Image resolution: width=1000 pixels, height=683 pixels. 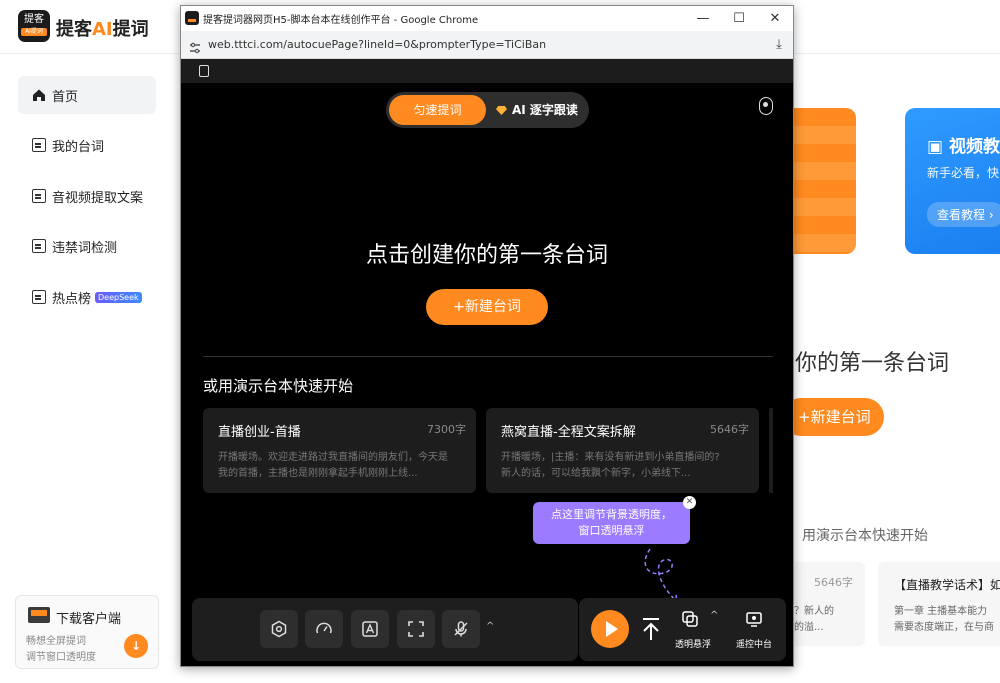 What do you see at coordinates (204, 71) in the screenshot?
I see `script-list-icon` at bounding box center [204, 71].